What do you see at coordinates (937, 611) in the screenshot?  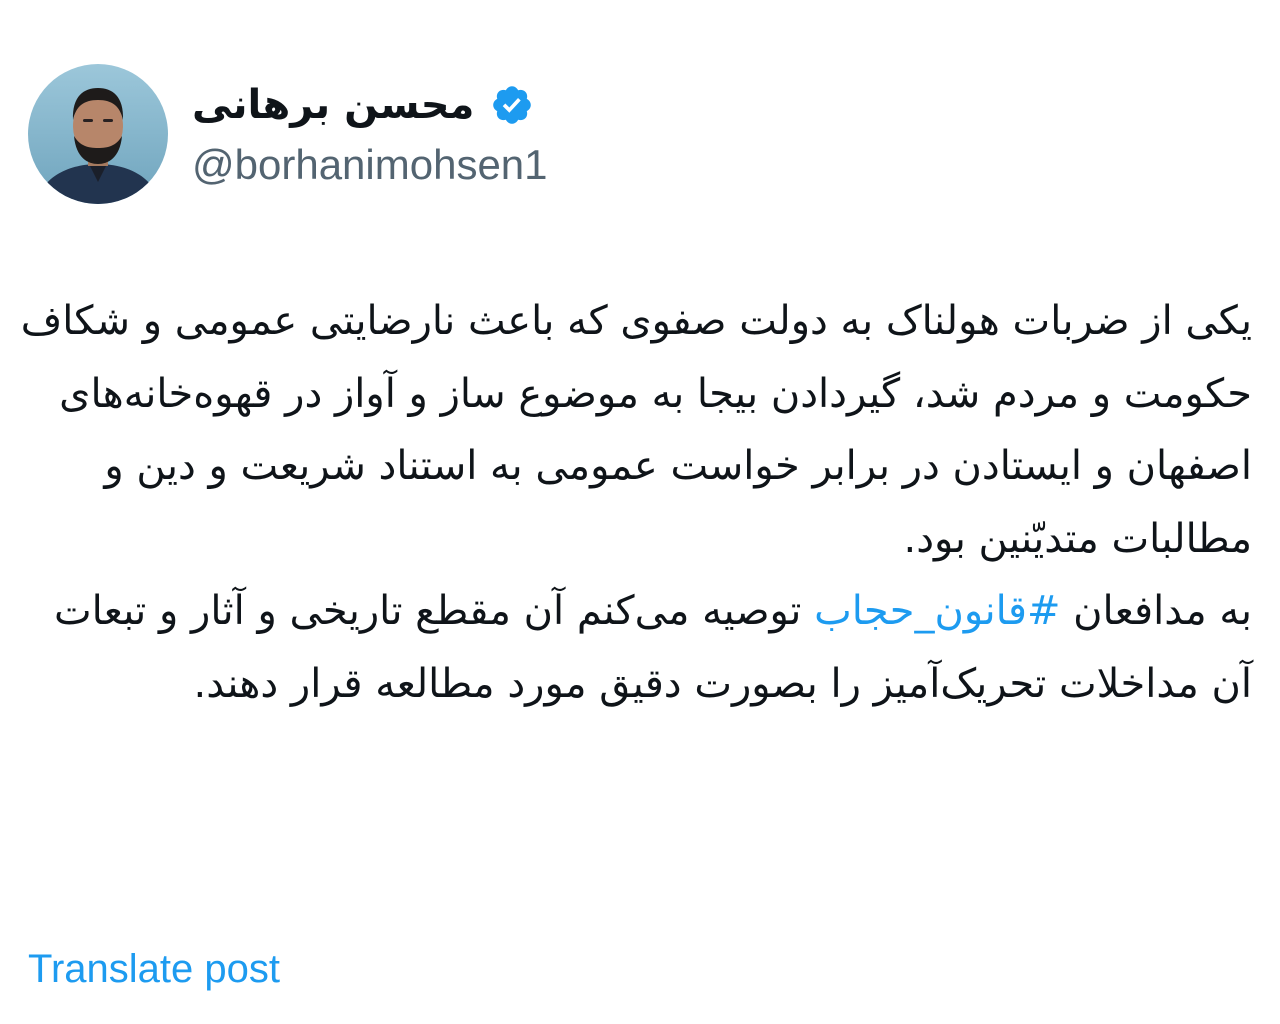 I see `hashtag-link: #قانون_حجاب` at bounding box center [937, 611].